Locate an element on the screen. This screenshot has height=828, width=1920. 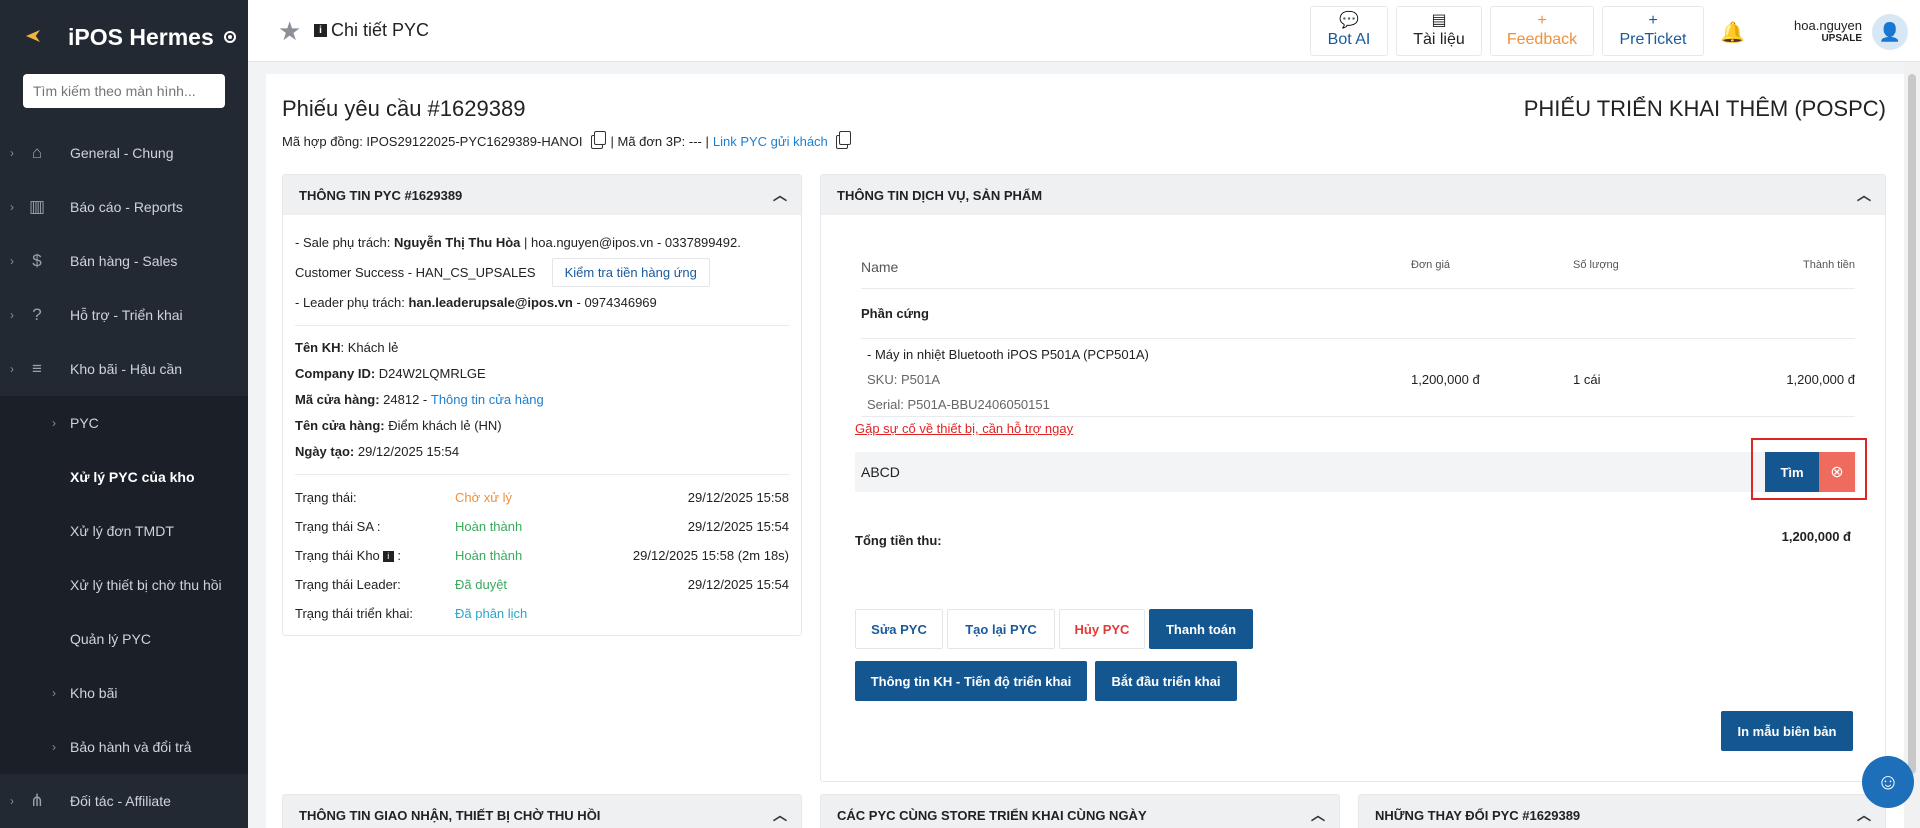
brand: iPOS Hermes is located at coordinates (124, 37).